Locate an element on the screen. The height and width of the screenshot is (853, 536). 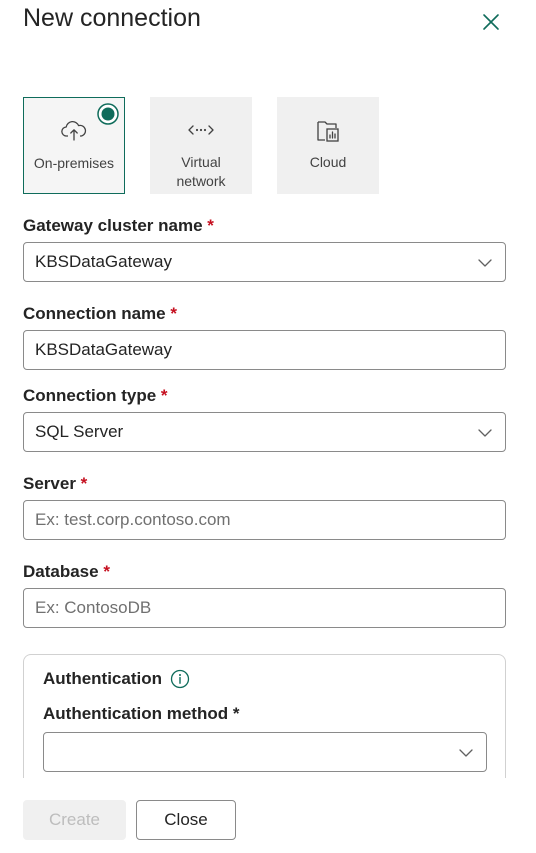
dialog-title: New connection is located at coordinates (112, 18).